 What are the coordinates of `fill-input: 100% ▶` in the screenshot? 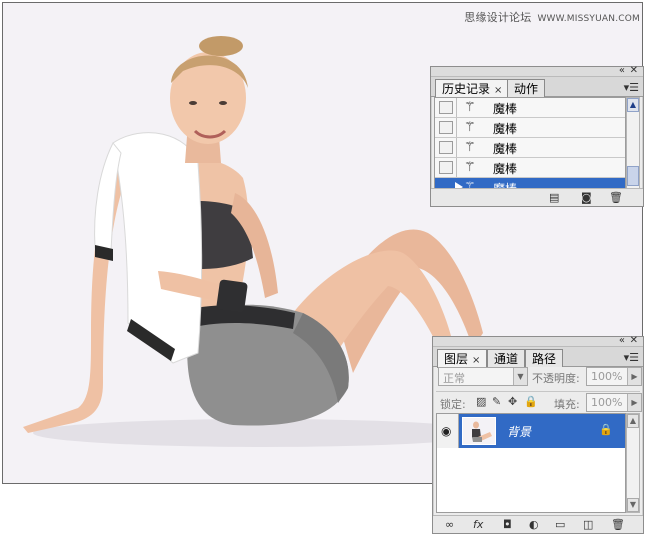 It's located at (614, 402).